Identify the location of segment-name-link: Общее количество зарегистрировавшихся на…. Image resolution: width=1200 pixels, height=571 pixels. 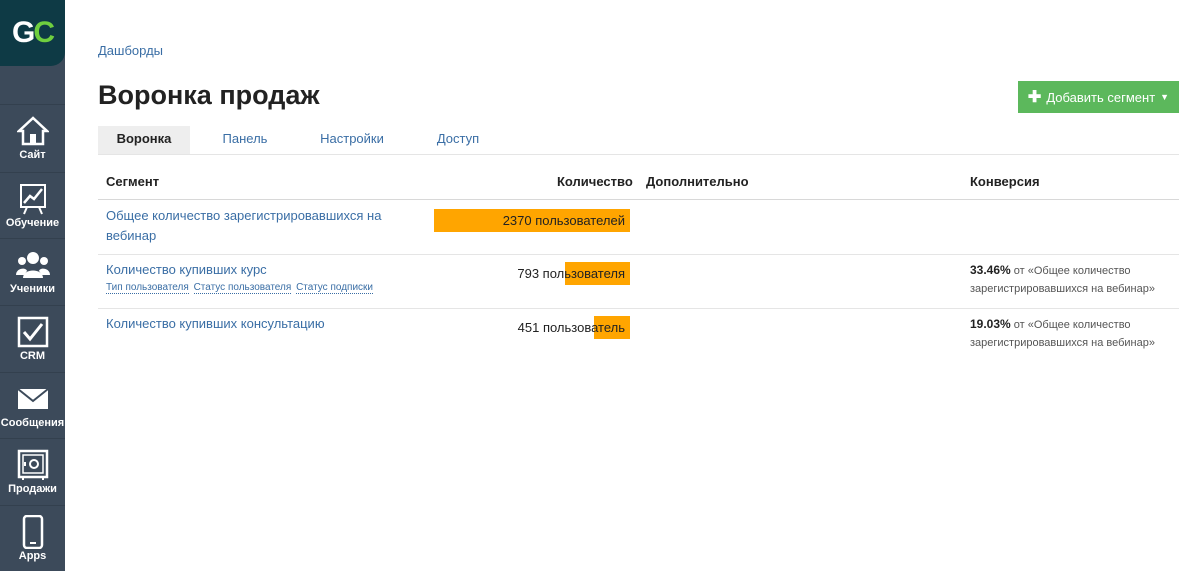
(256, 226).